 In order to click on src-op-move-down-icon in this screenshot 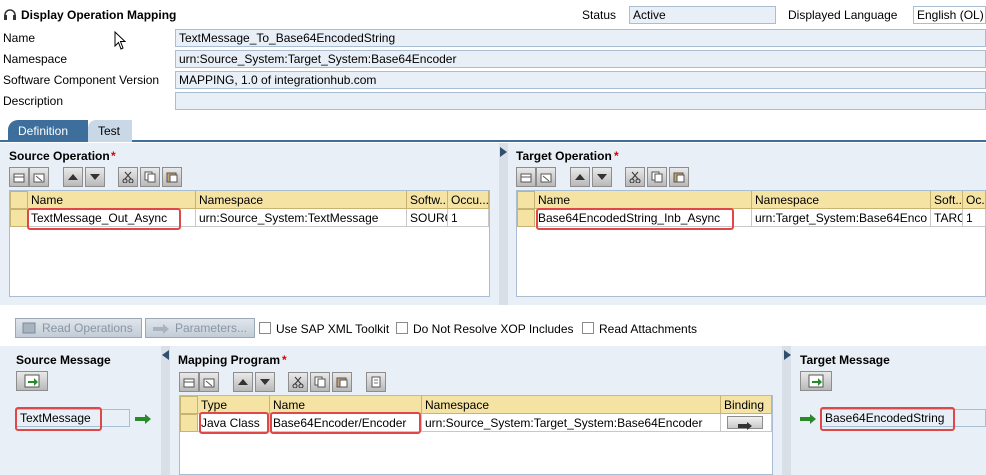, I will do `click(95, 177)`.